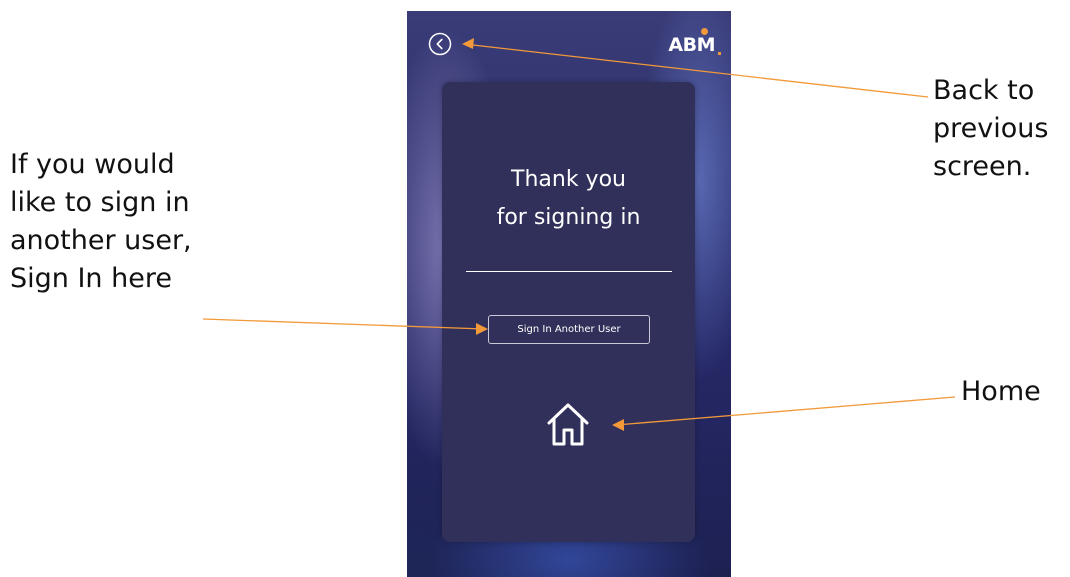  I want to click on callout-line: Back to, so click(984, 90).